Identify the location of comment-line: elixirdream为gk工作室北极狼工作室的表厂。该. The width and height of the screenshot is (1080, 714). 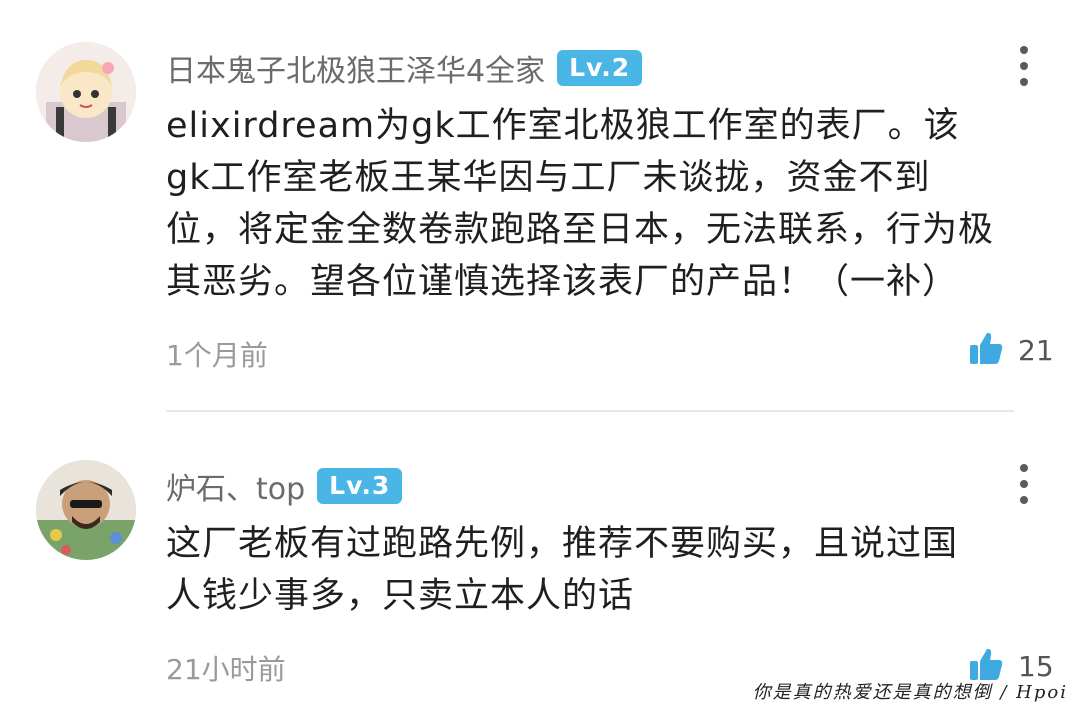
(563, 126).